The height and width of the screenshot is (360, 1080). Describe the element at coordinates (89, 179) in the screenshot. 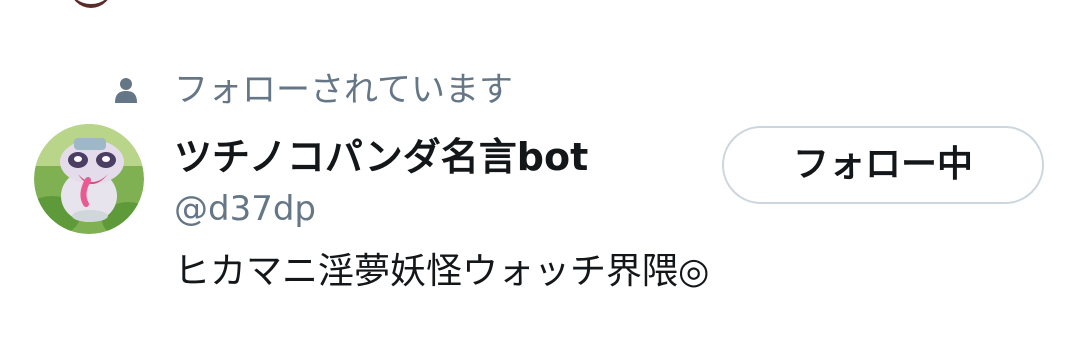

I see `avatar` at that location.